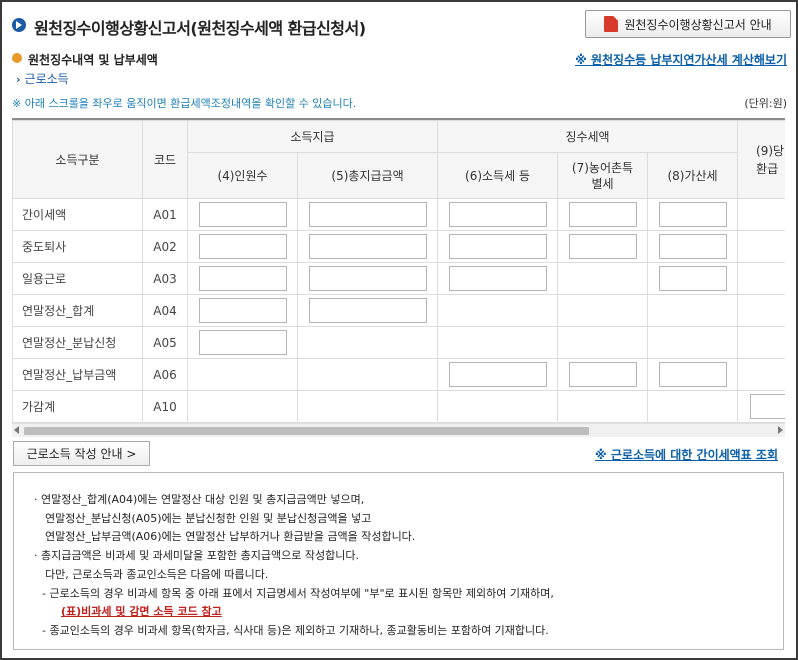 The height and width of the screenshot is (660, 798). Describe the element at coordinates (686, 454) in the screenshot. I see `simple-tax-table-link: ※ 근로소득에 대한 간이세액표 조회` at that location.